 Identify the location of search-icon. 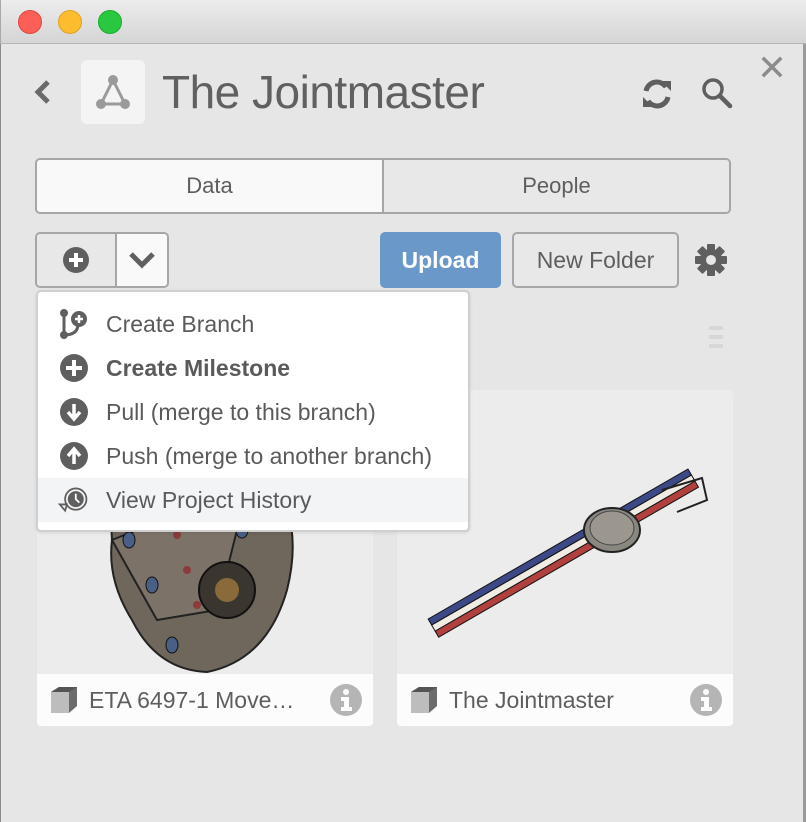
(717, 93).